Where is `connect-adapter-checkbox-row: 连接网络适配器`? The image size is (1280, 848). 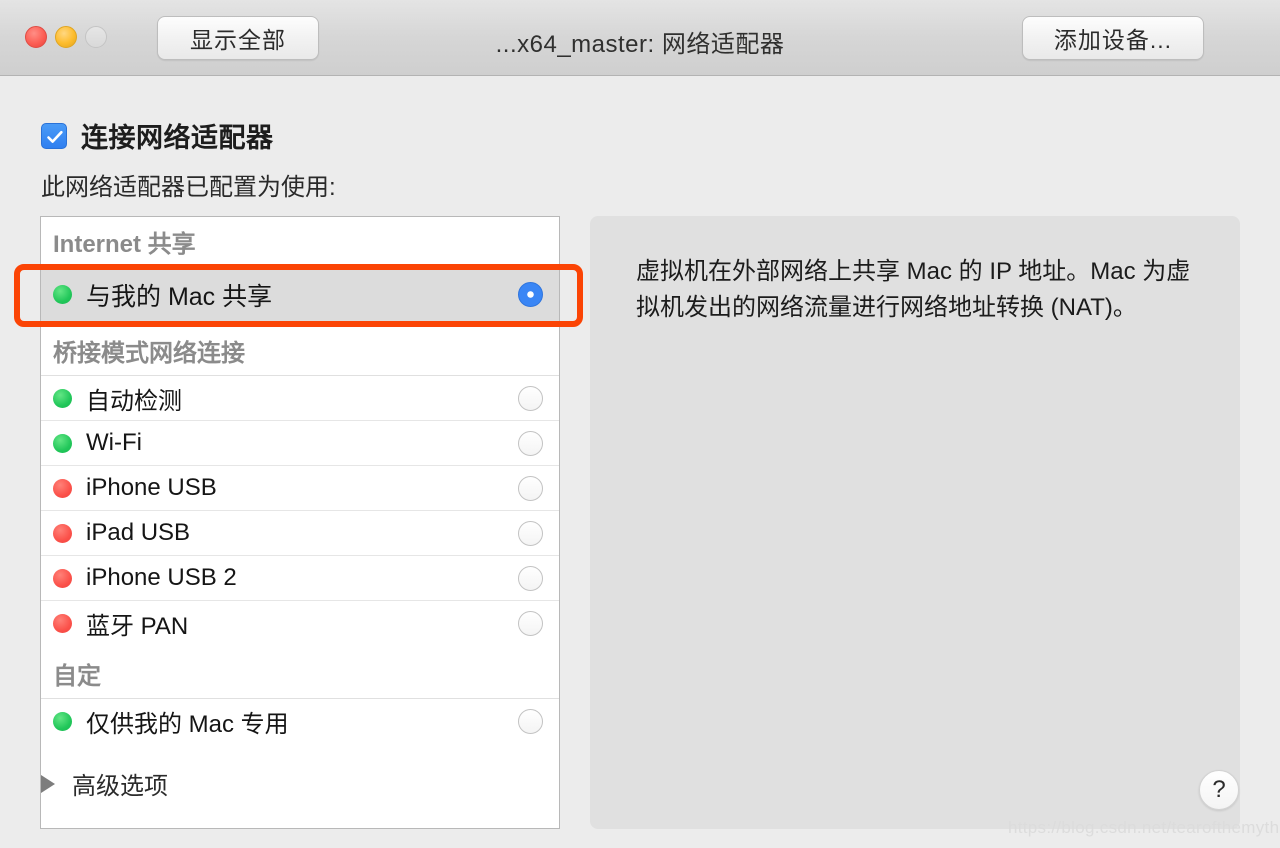
connect-adapter-checkbox-row: 连接网络适配器 is located at coordinates (157, 135).